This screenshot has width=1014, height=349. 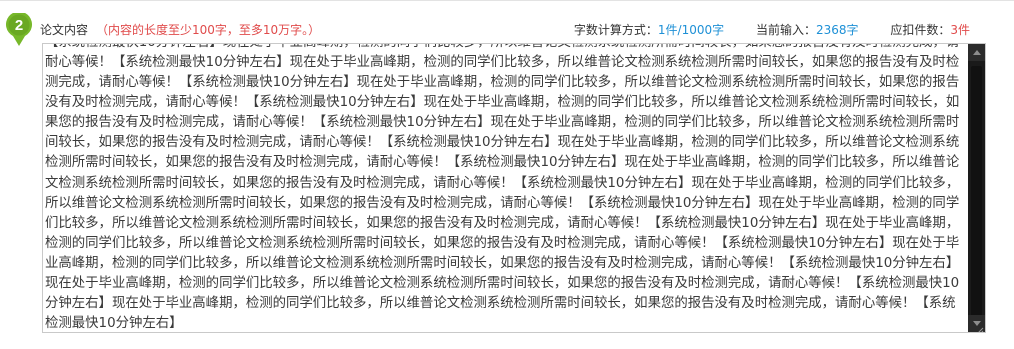 I want to click on current-input: 当前输入：2368字, so click(x=807, y=30).